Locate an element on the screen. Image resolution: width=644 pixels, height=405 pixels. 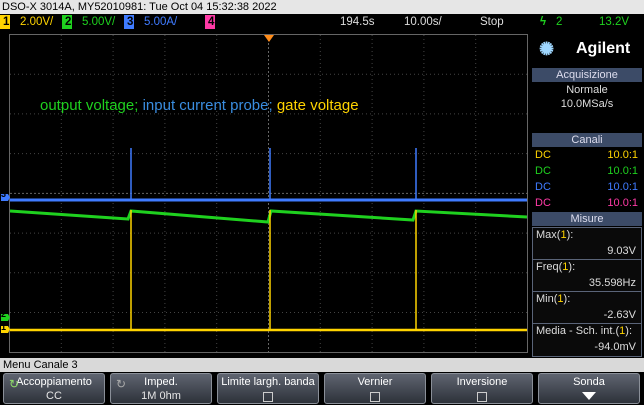
trigger-edge-icon: ϟ is located at coordinates (543, 22).